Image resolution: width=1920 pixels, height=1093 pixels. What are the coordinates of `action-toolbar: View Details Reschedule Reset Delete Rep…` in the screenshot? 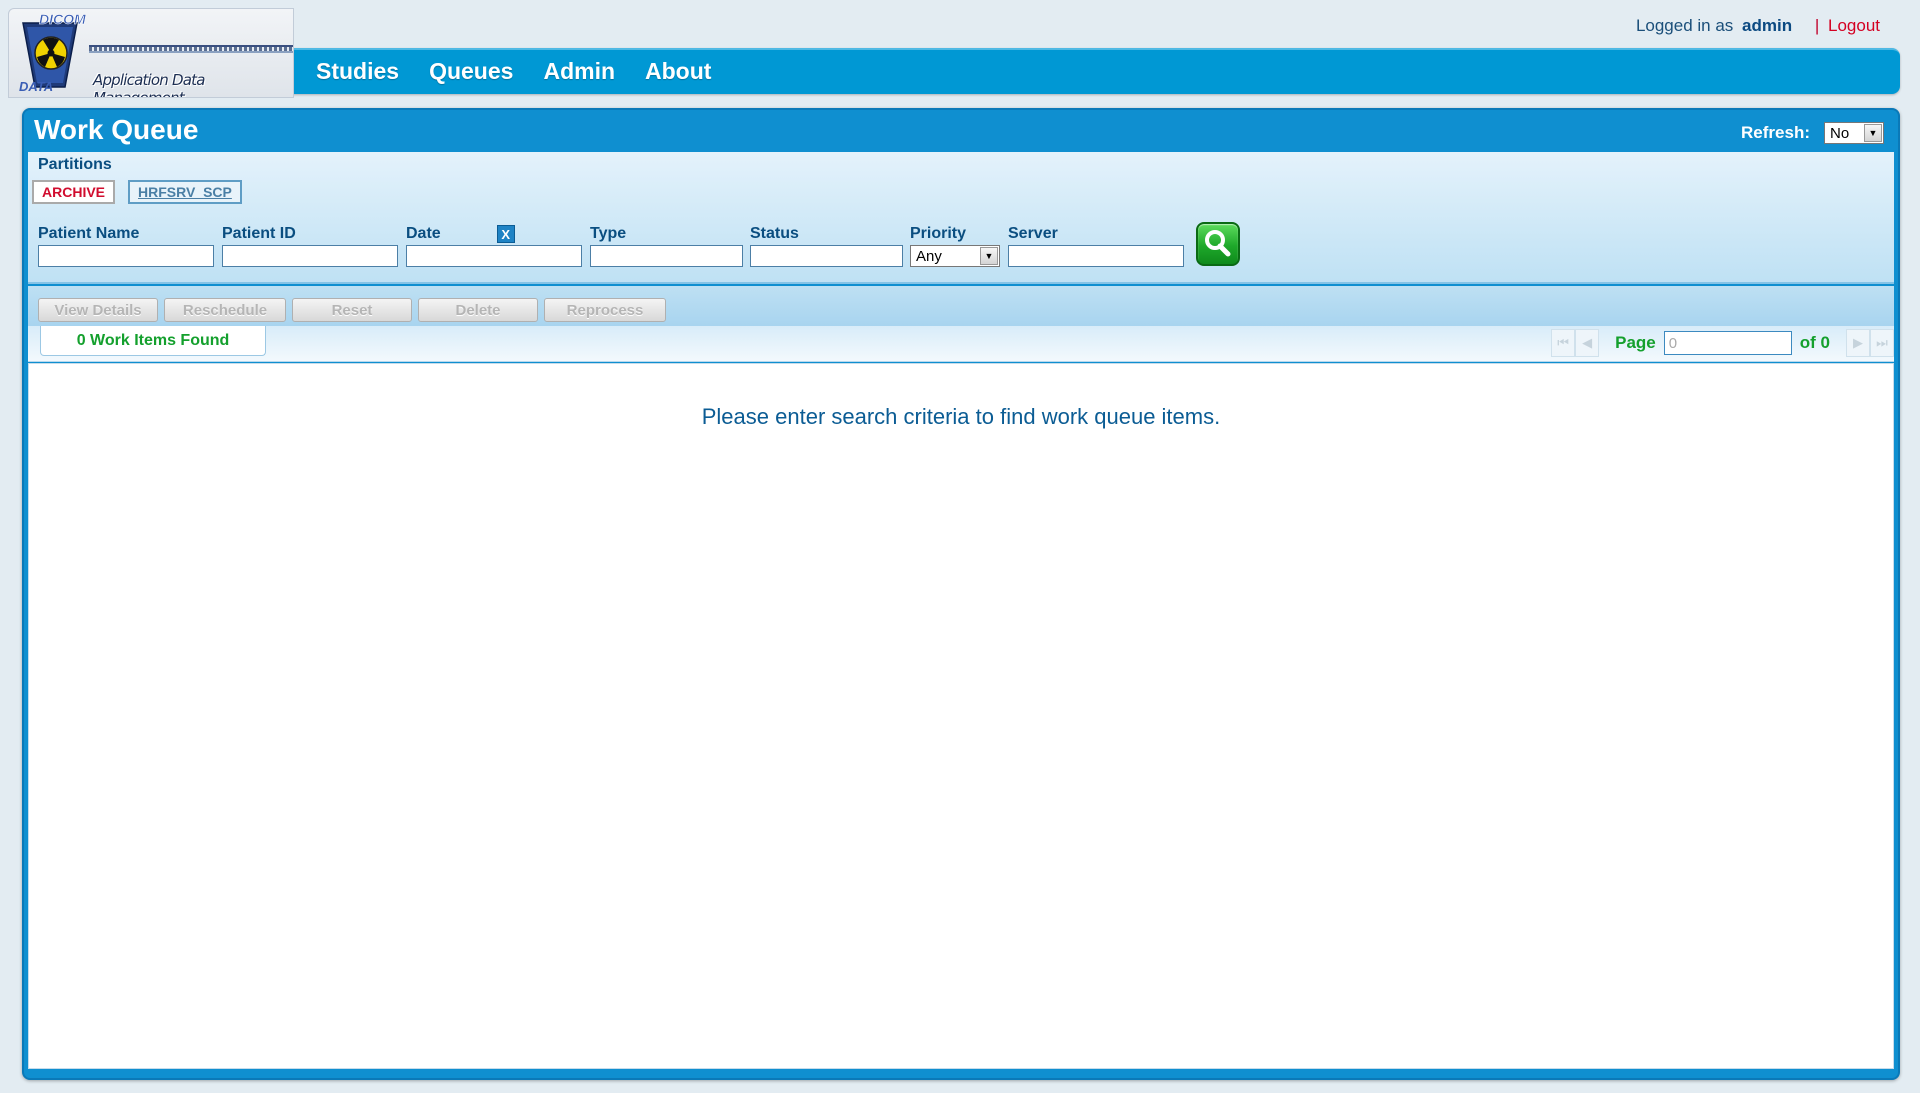 It's located at (961, 306).